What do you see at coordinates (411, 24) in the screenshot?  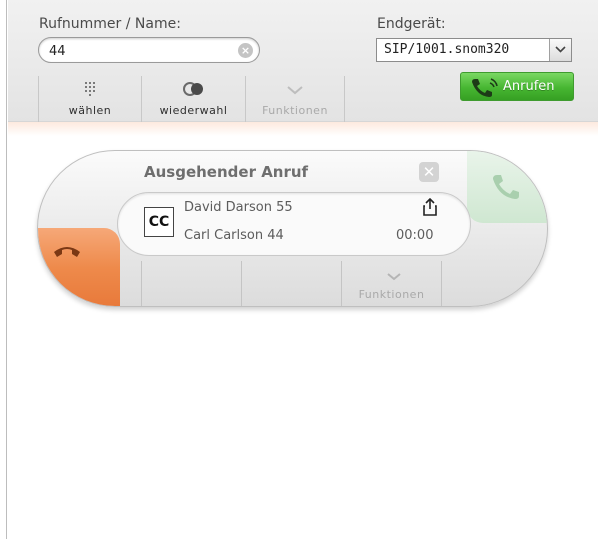 I see `device-label: Endgerät:` at bounding box center [411, 24].